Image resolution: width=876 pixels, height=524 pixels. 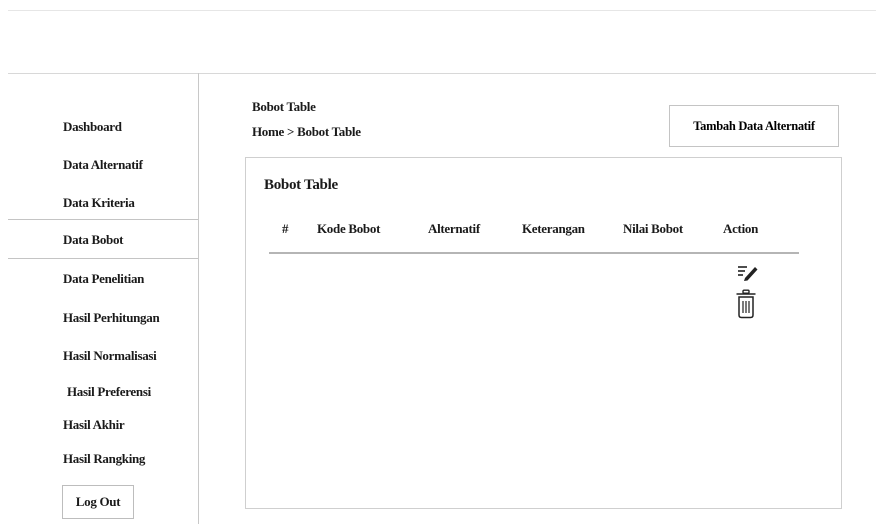 I want to click on trash-icon, so click(x=746, y=306).